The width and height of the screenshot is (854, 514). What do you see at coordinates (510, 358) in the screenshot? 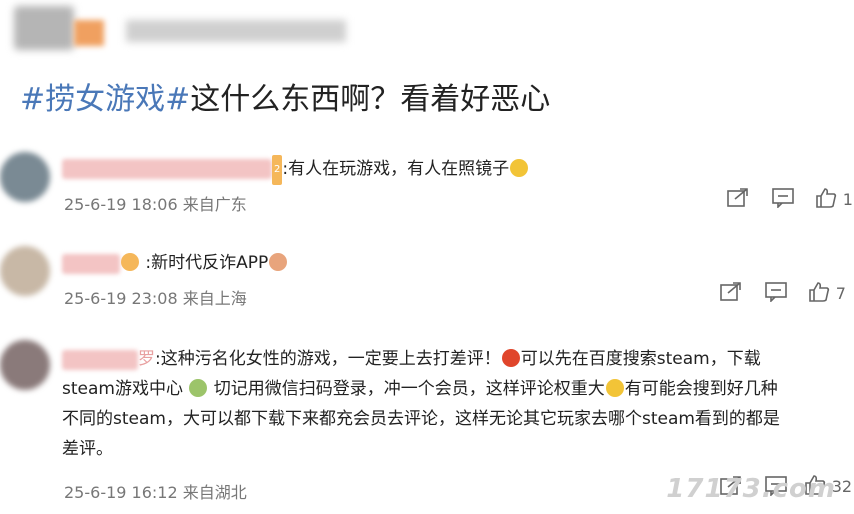
I see `angry-emoji-icon` at bounding box center [510, 358].